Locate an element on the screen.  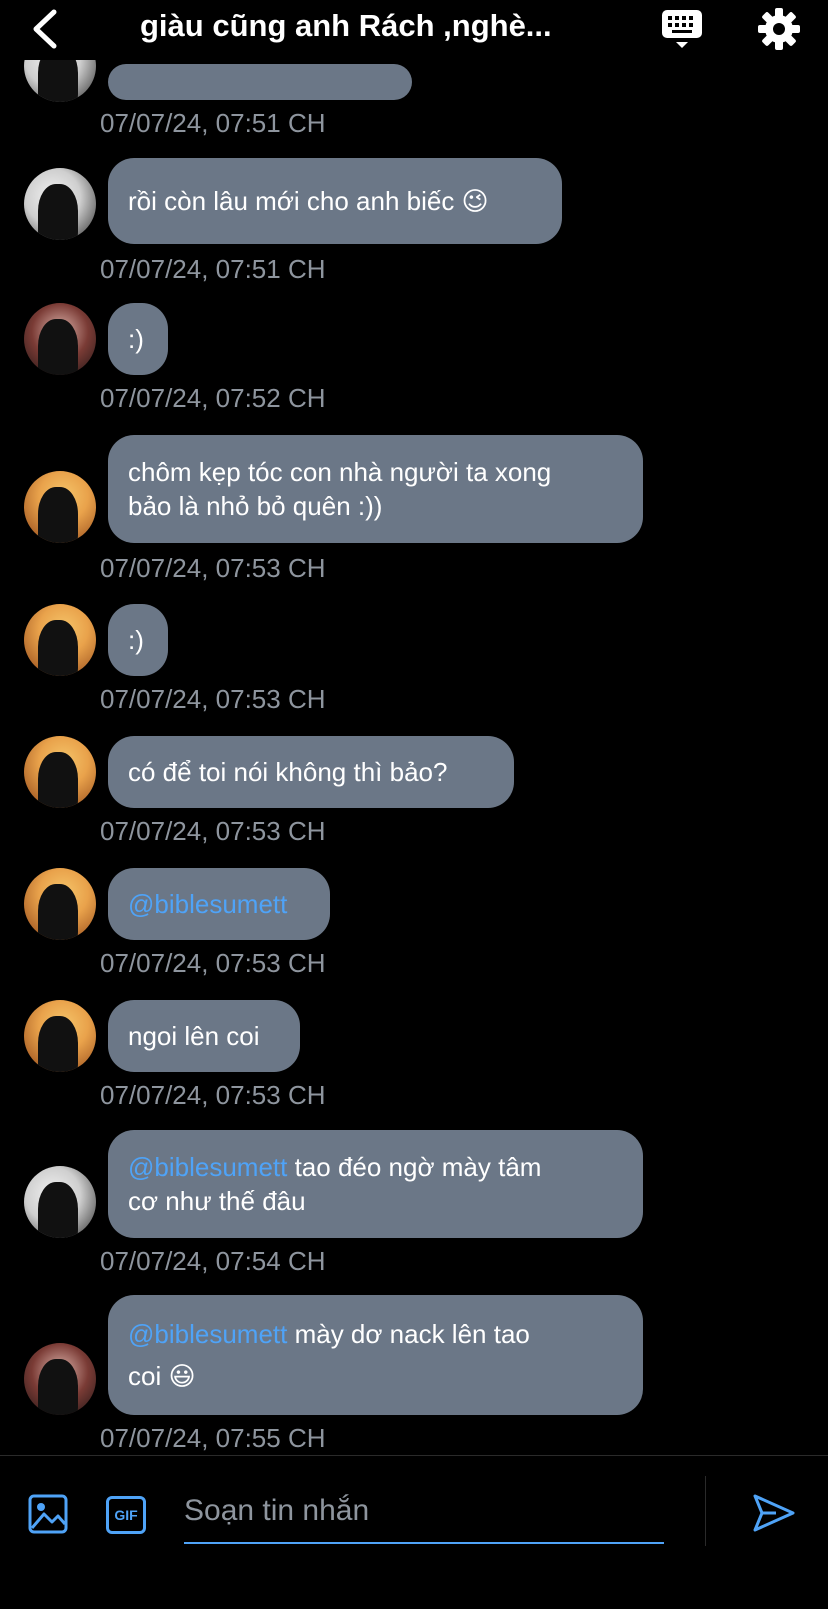
message-text: tao đéo ngờ mày tâm is located at coordinates (414, 1167).